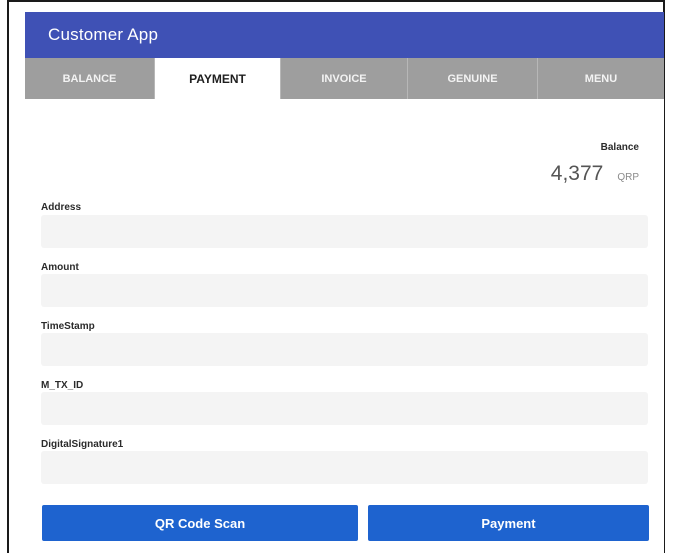 Image resolution: width=680 pixels, height=553 pixels. Describe the element at coordinates (628, 177) in the screenshot. I see `balance-unit: QRP` at that location.